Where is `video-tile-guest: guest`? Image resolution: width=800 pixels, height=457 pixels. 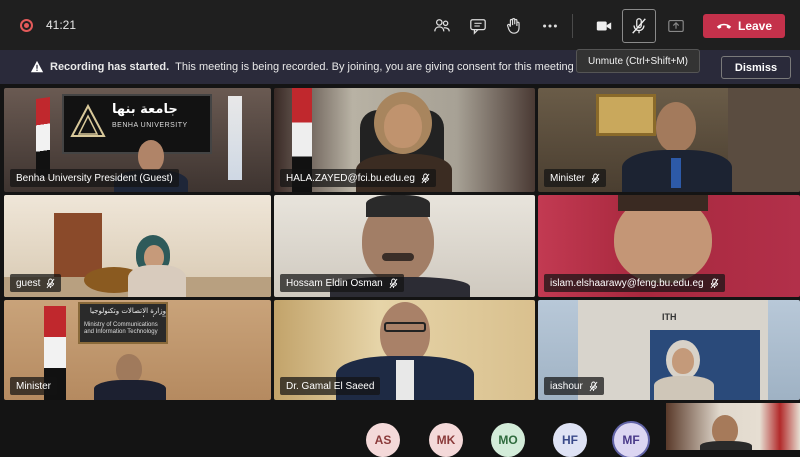 video-tile-guest: guest is located at coordinates (137, 246).